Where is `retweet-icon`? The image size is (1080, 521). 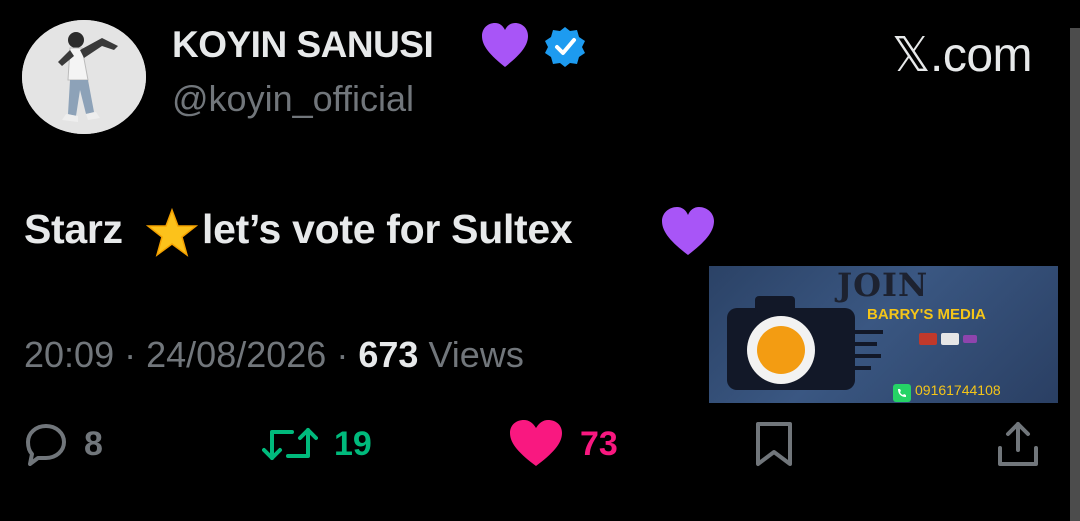 retweet-icon is located at coordinates (290, 444).